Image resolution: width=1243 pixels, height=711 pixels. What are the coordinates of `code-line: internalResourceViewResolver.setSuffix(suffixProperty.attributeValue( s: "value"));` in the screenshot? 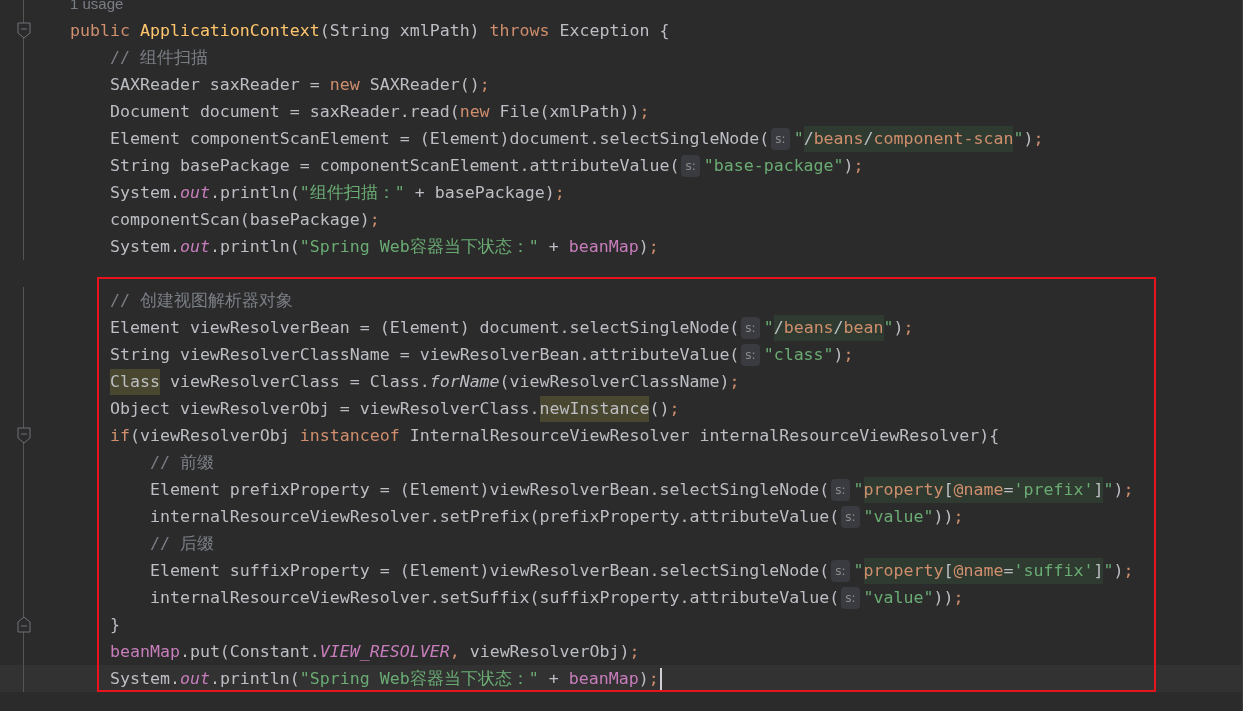 It's located at (556, 598).